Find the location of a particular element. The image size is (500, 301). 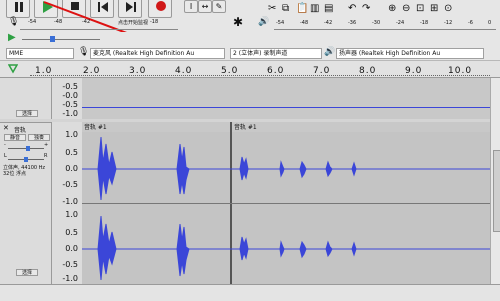

pan-left-label: L is located at coordinates (5, 156).